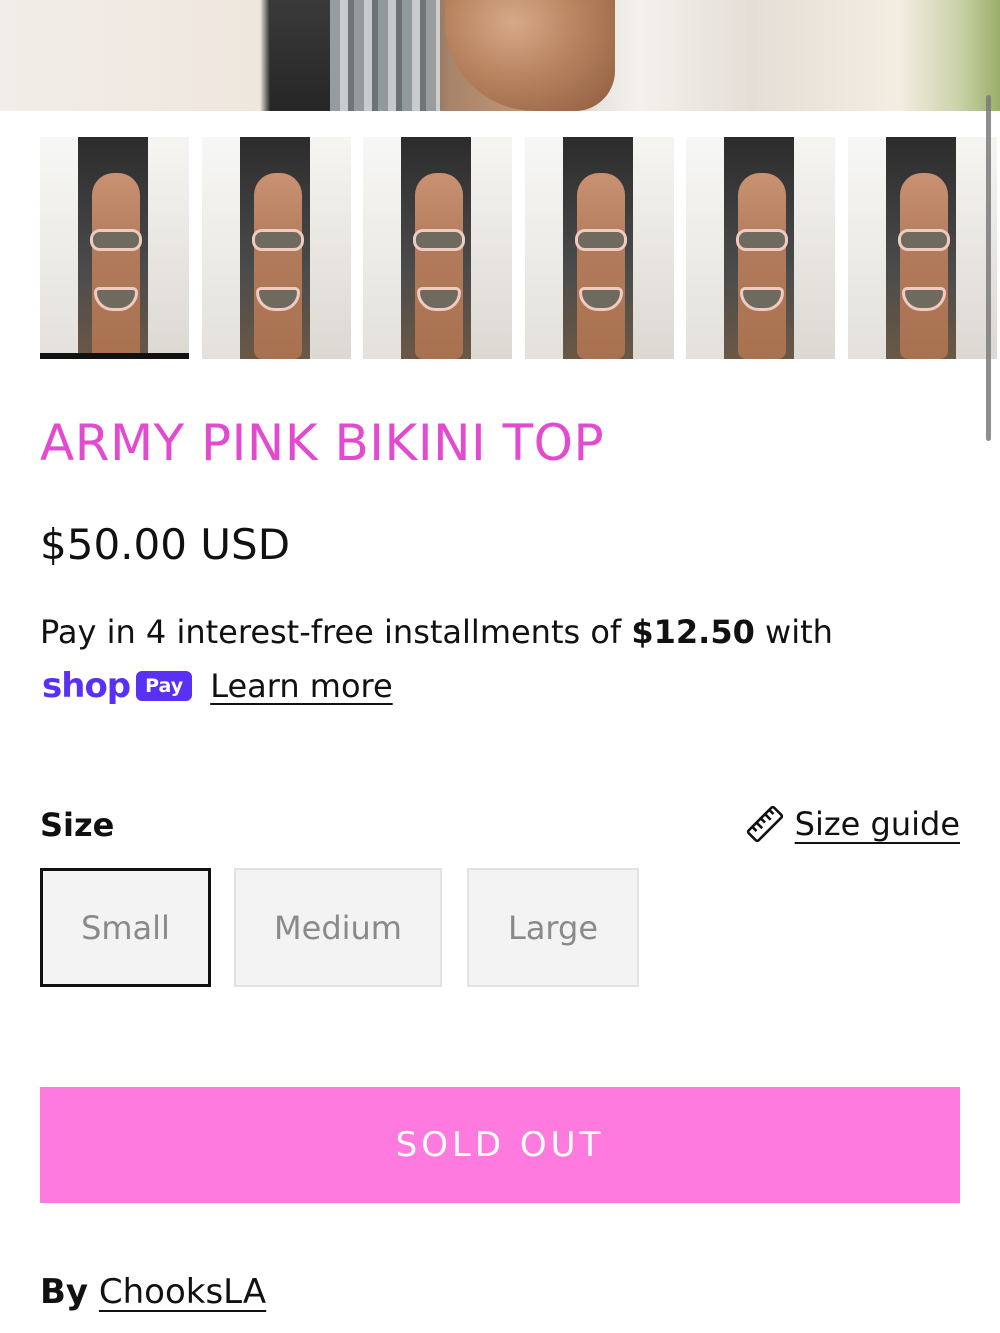 Image resolution: width=1000 pixels, height=1333 pixels. I want to click on installments-suffix: with, so click(793, 632).